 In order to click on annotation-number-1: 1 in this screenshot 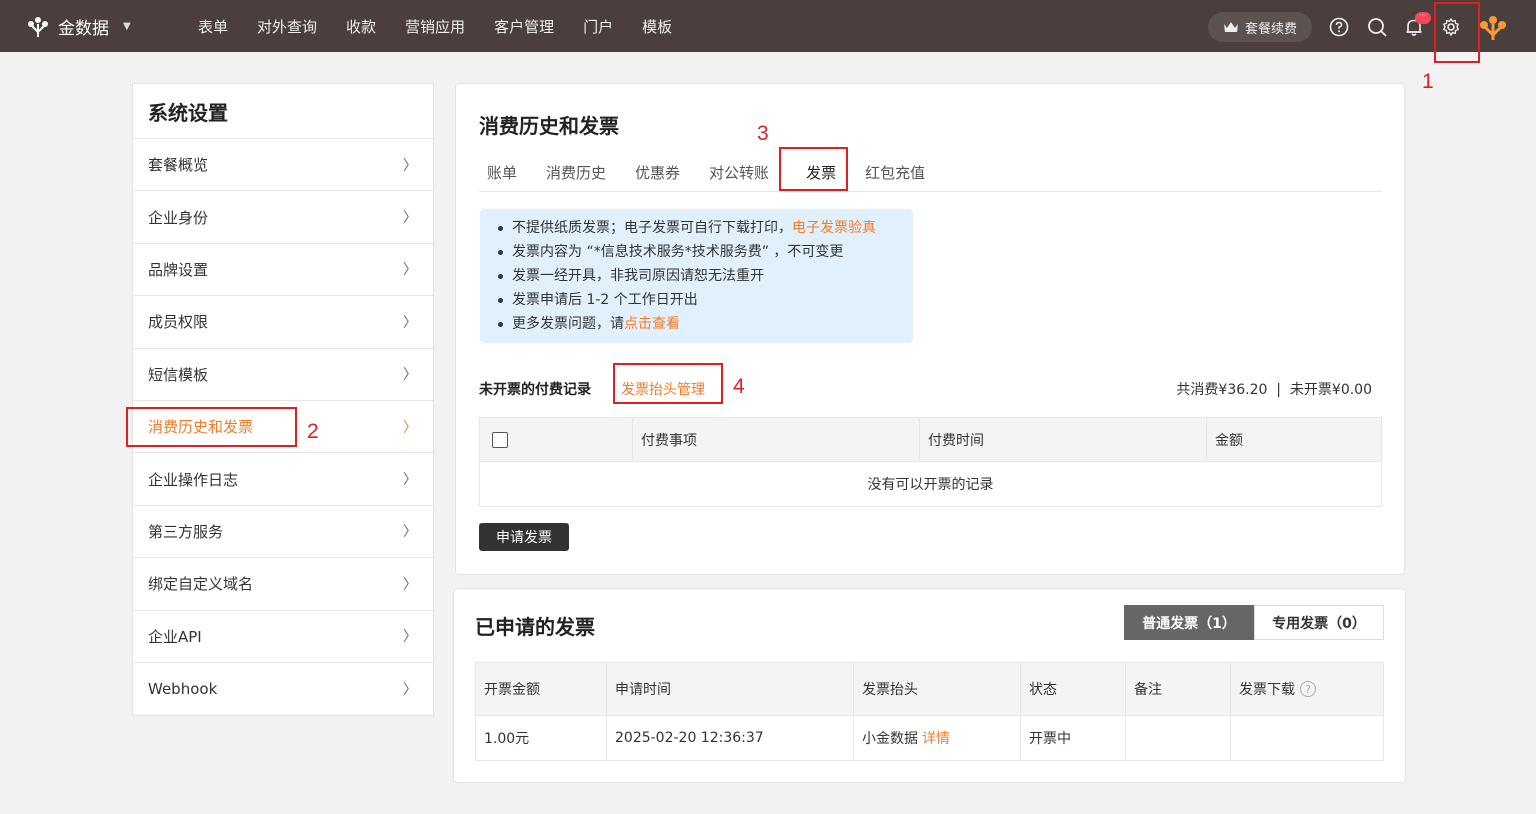, I will do `click(1428, 81)`.